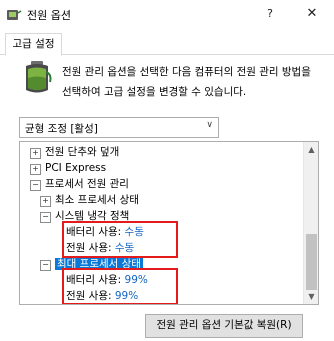 This screenshot has width=334, height=341. I want to click on power-options-icon, so click(14, 15).